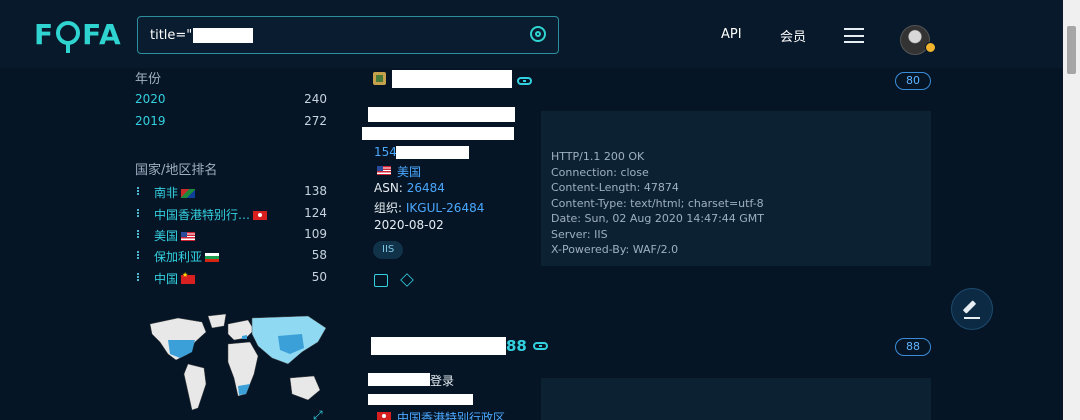  I want to click on http-line: Content-Length: 47874, so click(615, 187).